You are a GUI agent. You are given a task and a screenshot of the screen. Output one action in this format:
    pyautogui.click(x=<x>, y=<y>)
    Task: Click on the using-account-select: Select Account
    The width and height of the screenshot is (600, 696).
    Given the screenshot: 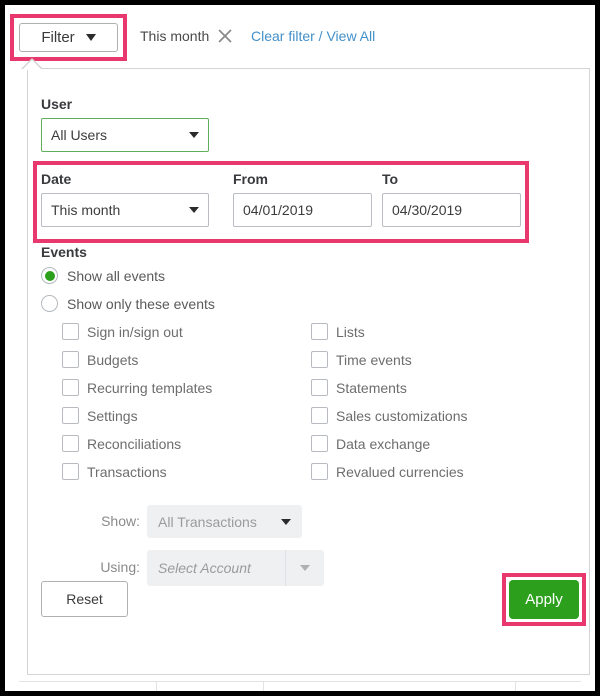 What is the action you would take?
    pyautogui.click(x=235, y=568)
    